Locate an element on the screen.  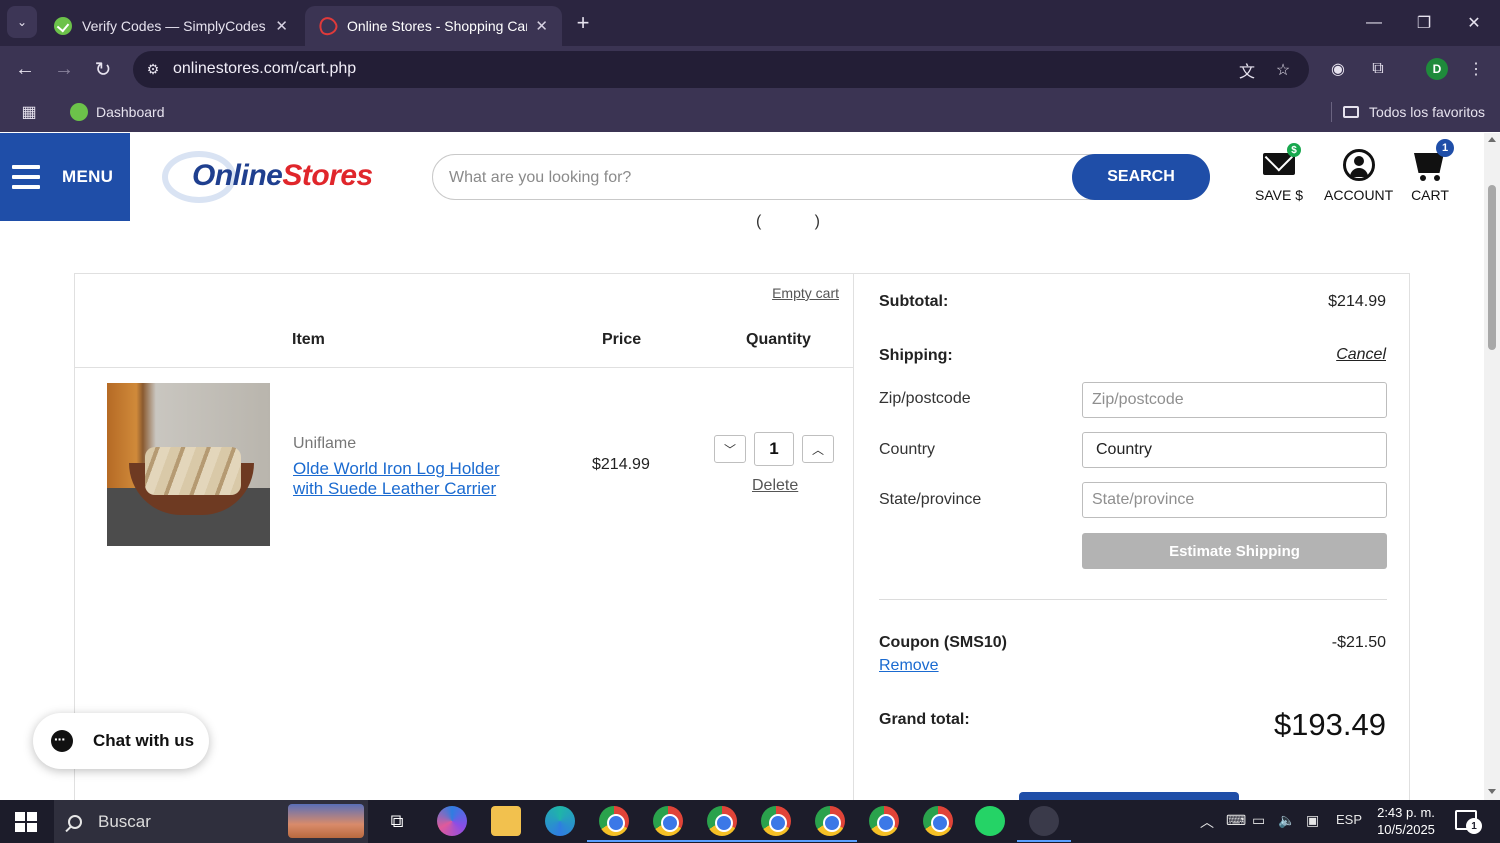
minimize-button: — is located at coordinates (1374, 23).